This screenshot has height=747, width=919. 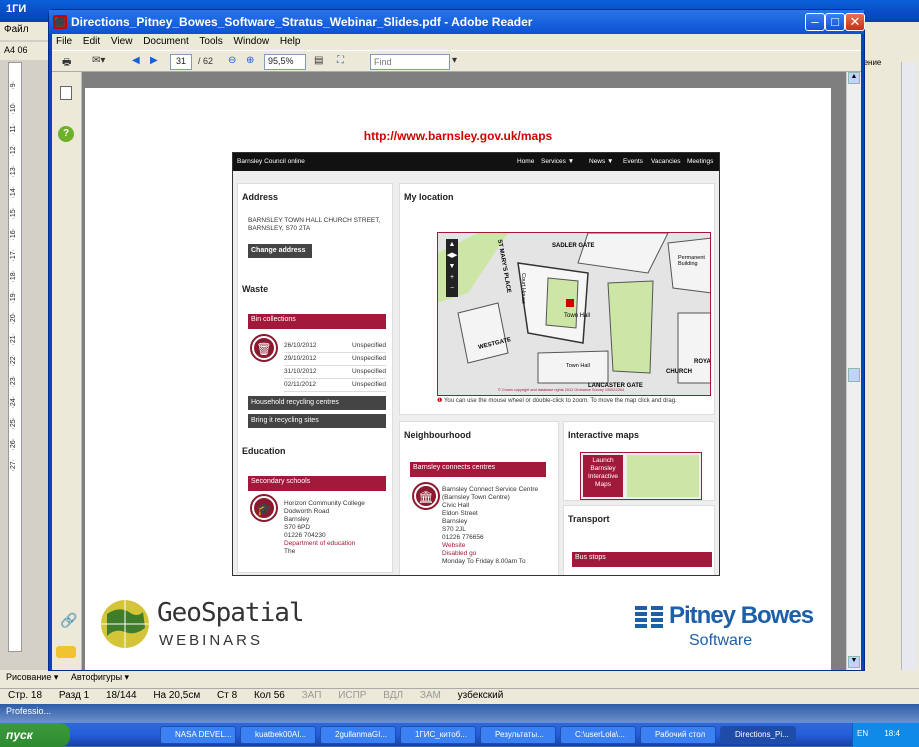 What do you see at coordinates (454, 545) in the screenshot?
I see `connect-website-link: Website` at bounding box center [454, 545].